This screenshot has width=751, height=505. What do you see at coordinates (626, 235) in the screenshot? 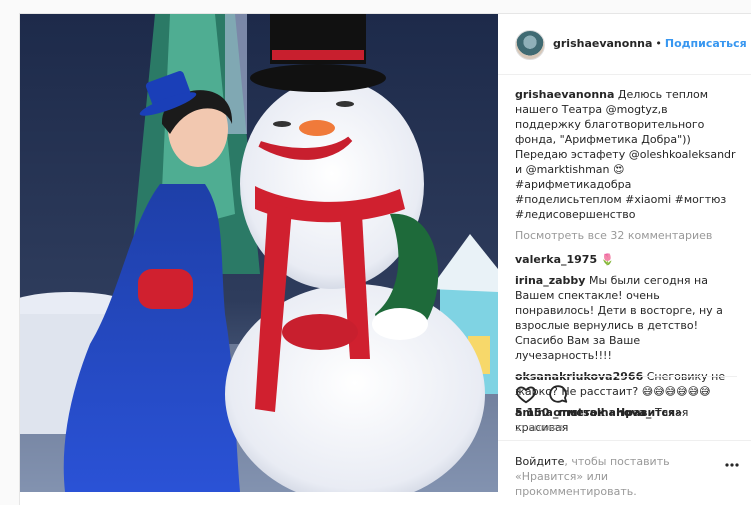
I see `view-all-comments-link: Посмотреть все 32 комментариев` at bounding box center [626, 235].